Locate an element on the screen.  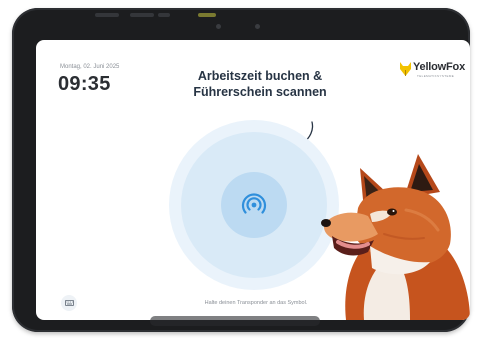
brand-tagline: TELEMATIKSYSTEME is located at coordinates (436, 76).